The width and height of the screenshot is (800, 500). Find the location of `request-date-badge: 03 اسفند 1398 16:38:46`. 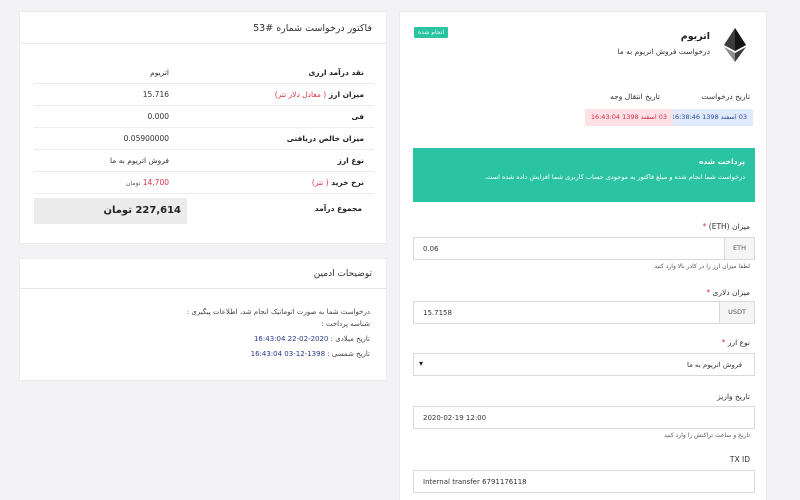

request-date-badge: 03 اسفند 1398 16:38:46 is located at coordinates (708, 117).